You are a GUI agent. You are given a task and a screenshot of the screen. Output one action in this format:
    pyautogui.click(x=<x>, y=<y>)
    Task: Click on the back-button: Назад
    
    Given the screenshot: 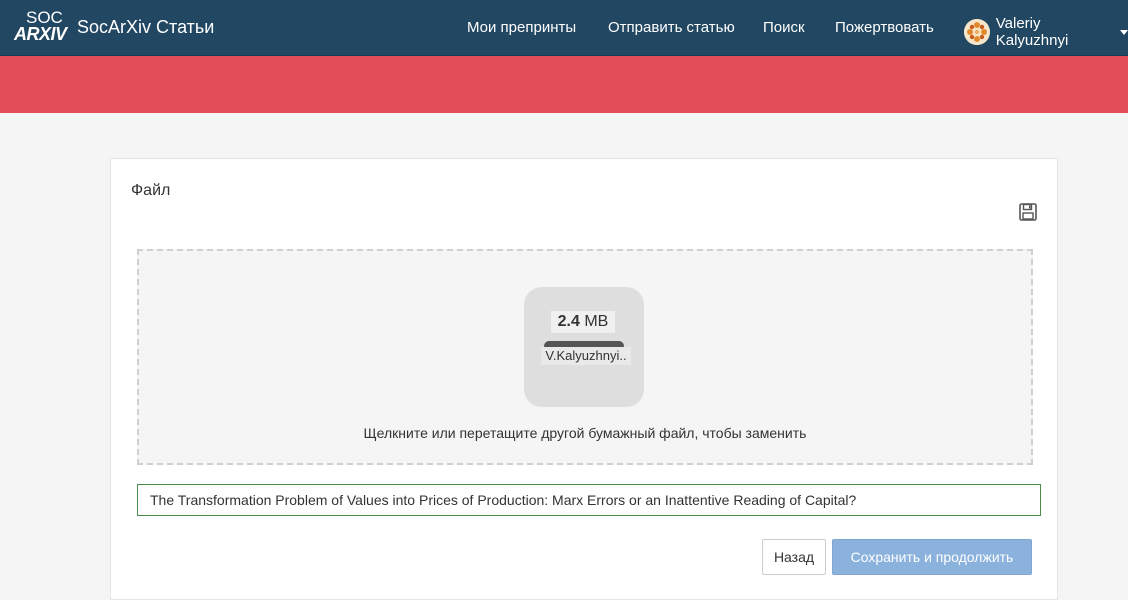 What is the action you would take?
    pyautogui.click(x=794, y=557)
    